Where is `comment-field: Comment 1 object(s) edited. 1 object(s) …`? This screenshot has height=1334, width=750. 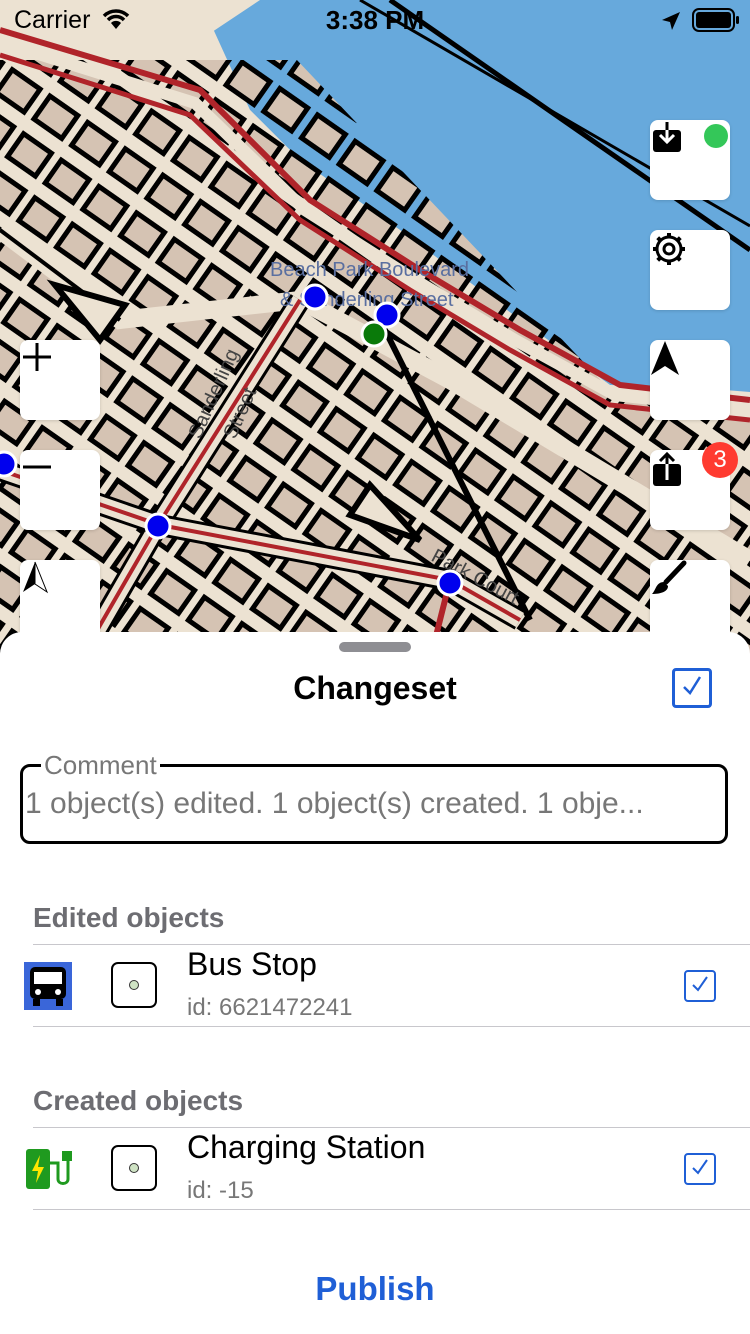
comment-field: Comment 1 object(s) edited. 1 object(s) … is located at coordinates (374, 797).